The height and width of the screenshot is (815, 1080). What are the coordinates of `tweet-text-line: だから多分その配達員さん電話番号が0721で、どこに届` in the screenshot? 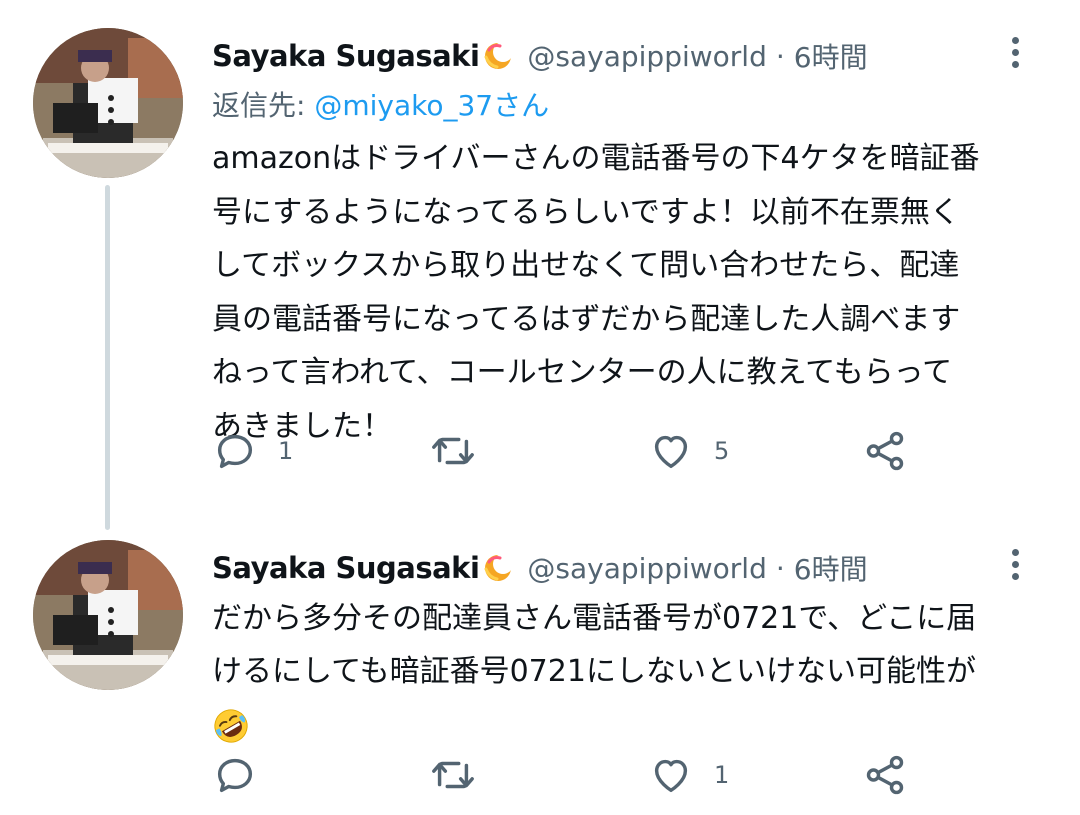 It's located at (594, 618).